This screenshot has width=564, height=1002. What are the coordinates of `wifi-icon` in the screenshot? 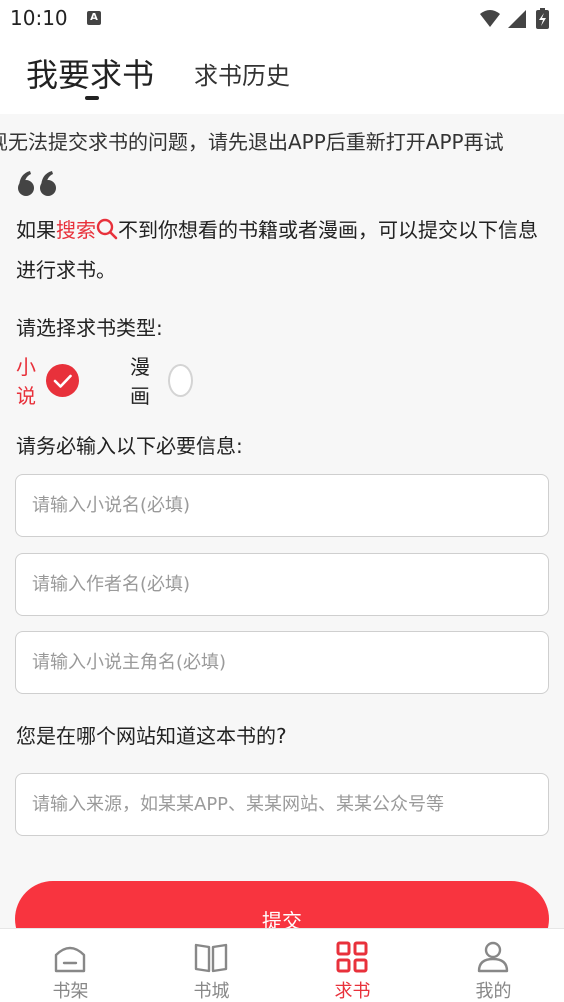 It's located at (490, 18).